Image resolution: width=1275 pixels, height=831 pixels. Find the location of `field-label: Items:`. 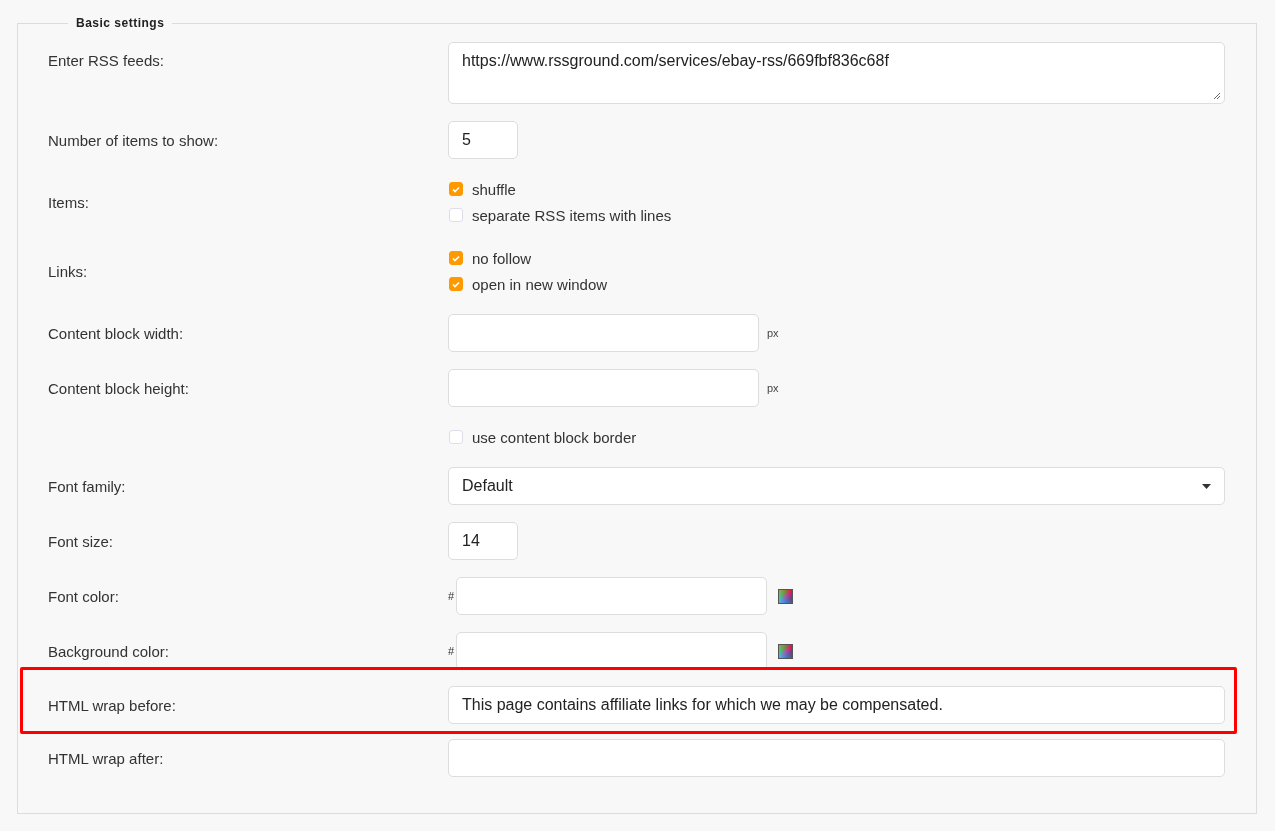

field-label: Items: is located at coordinates (69, 202).